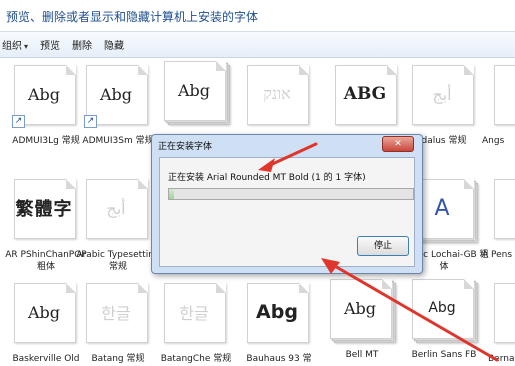  I want to click on font-preview: אונק, so click(279, 96).